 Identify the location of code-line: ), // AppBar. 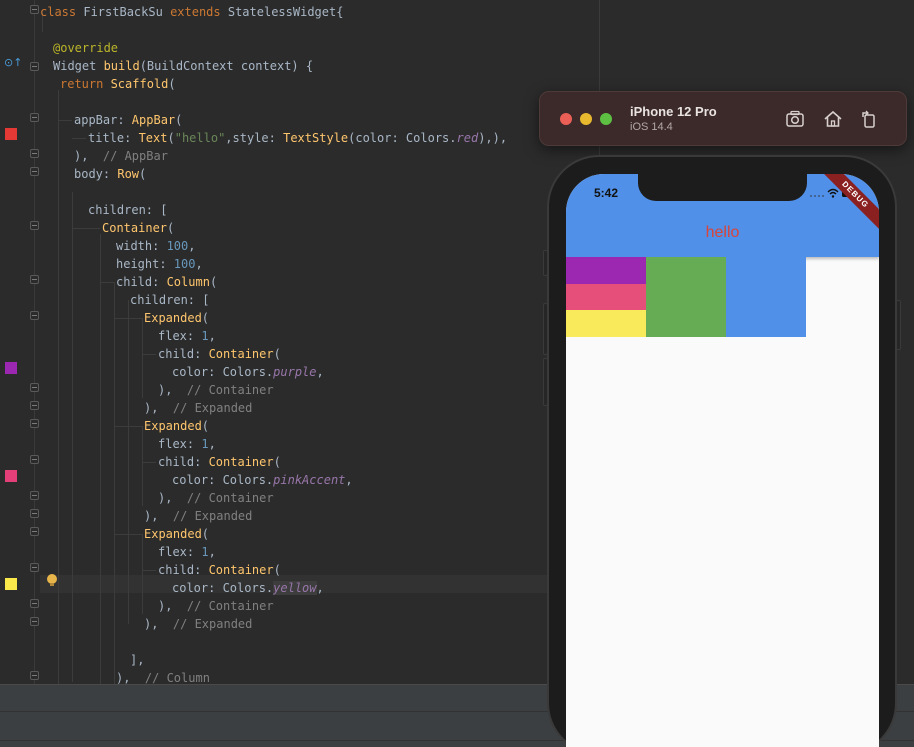
(121, 156).